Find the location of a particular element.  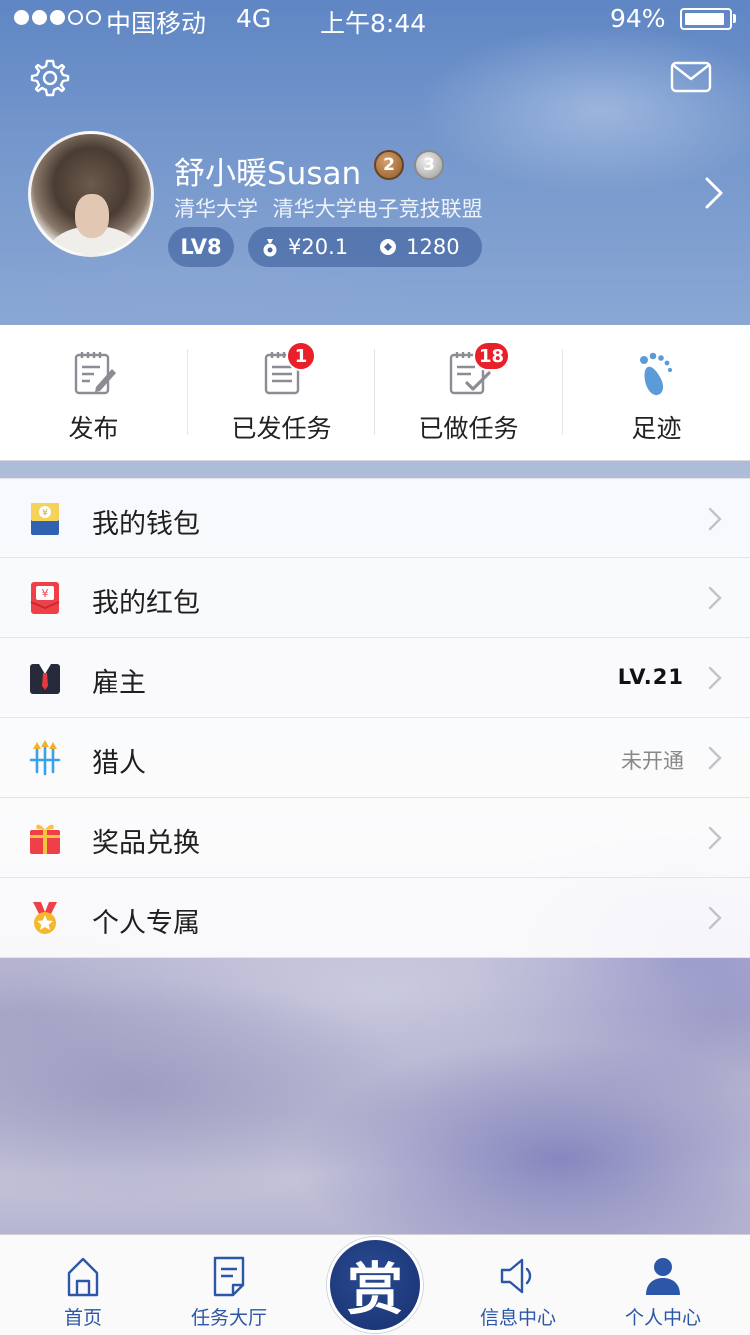

signal-strength is located at coordinates (57, 17).